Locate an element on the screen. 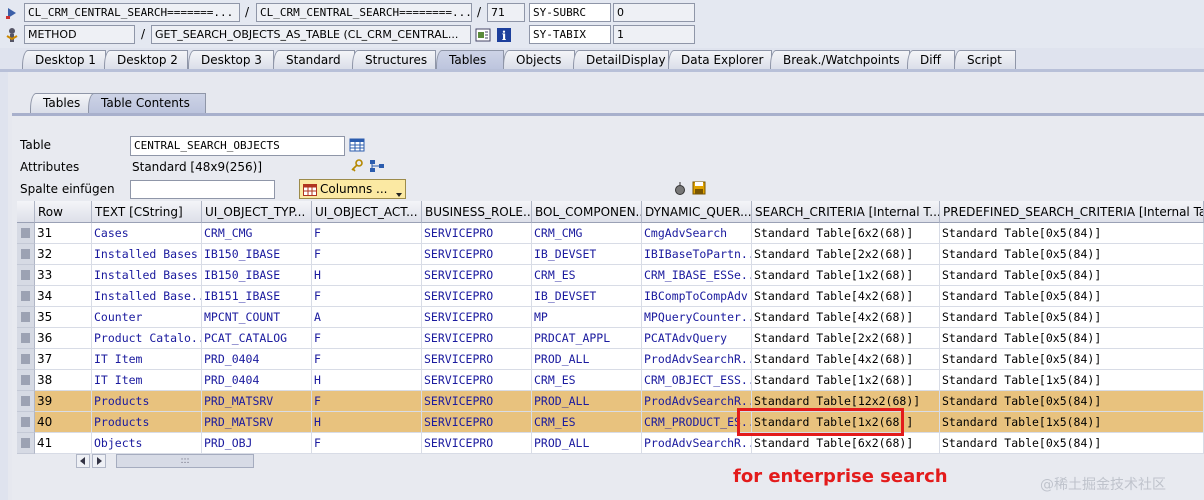  cell-text: IT Item is located at coordinates (147, 380).